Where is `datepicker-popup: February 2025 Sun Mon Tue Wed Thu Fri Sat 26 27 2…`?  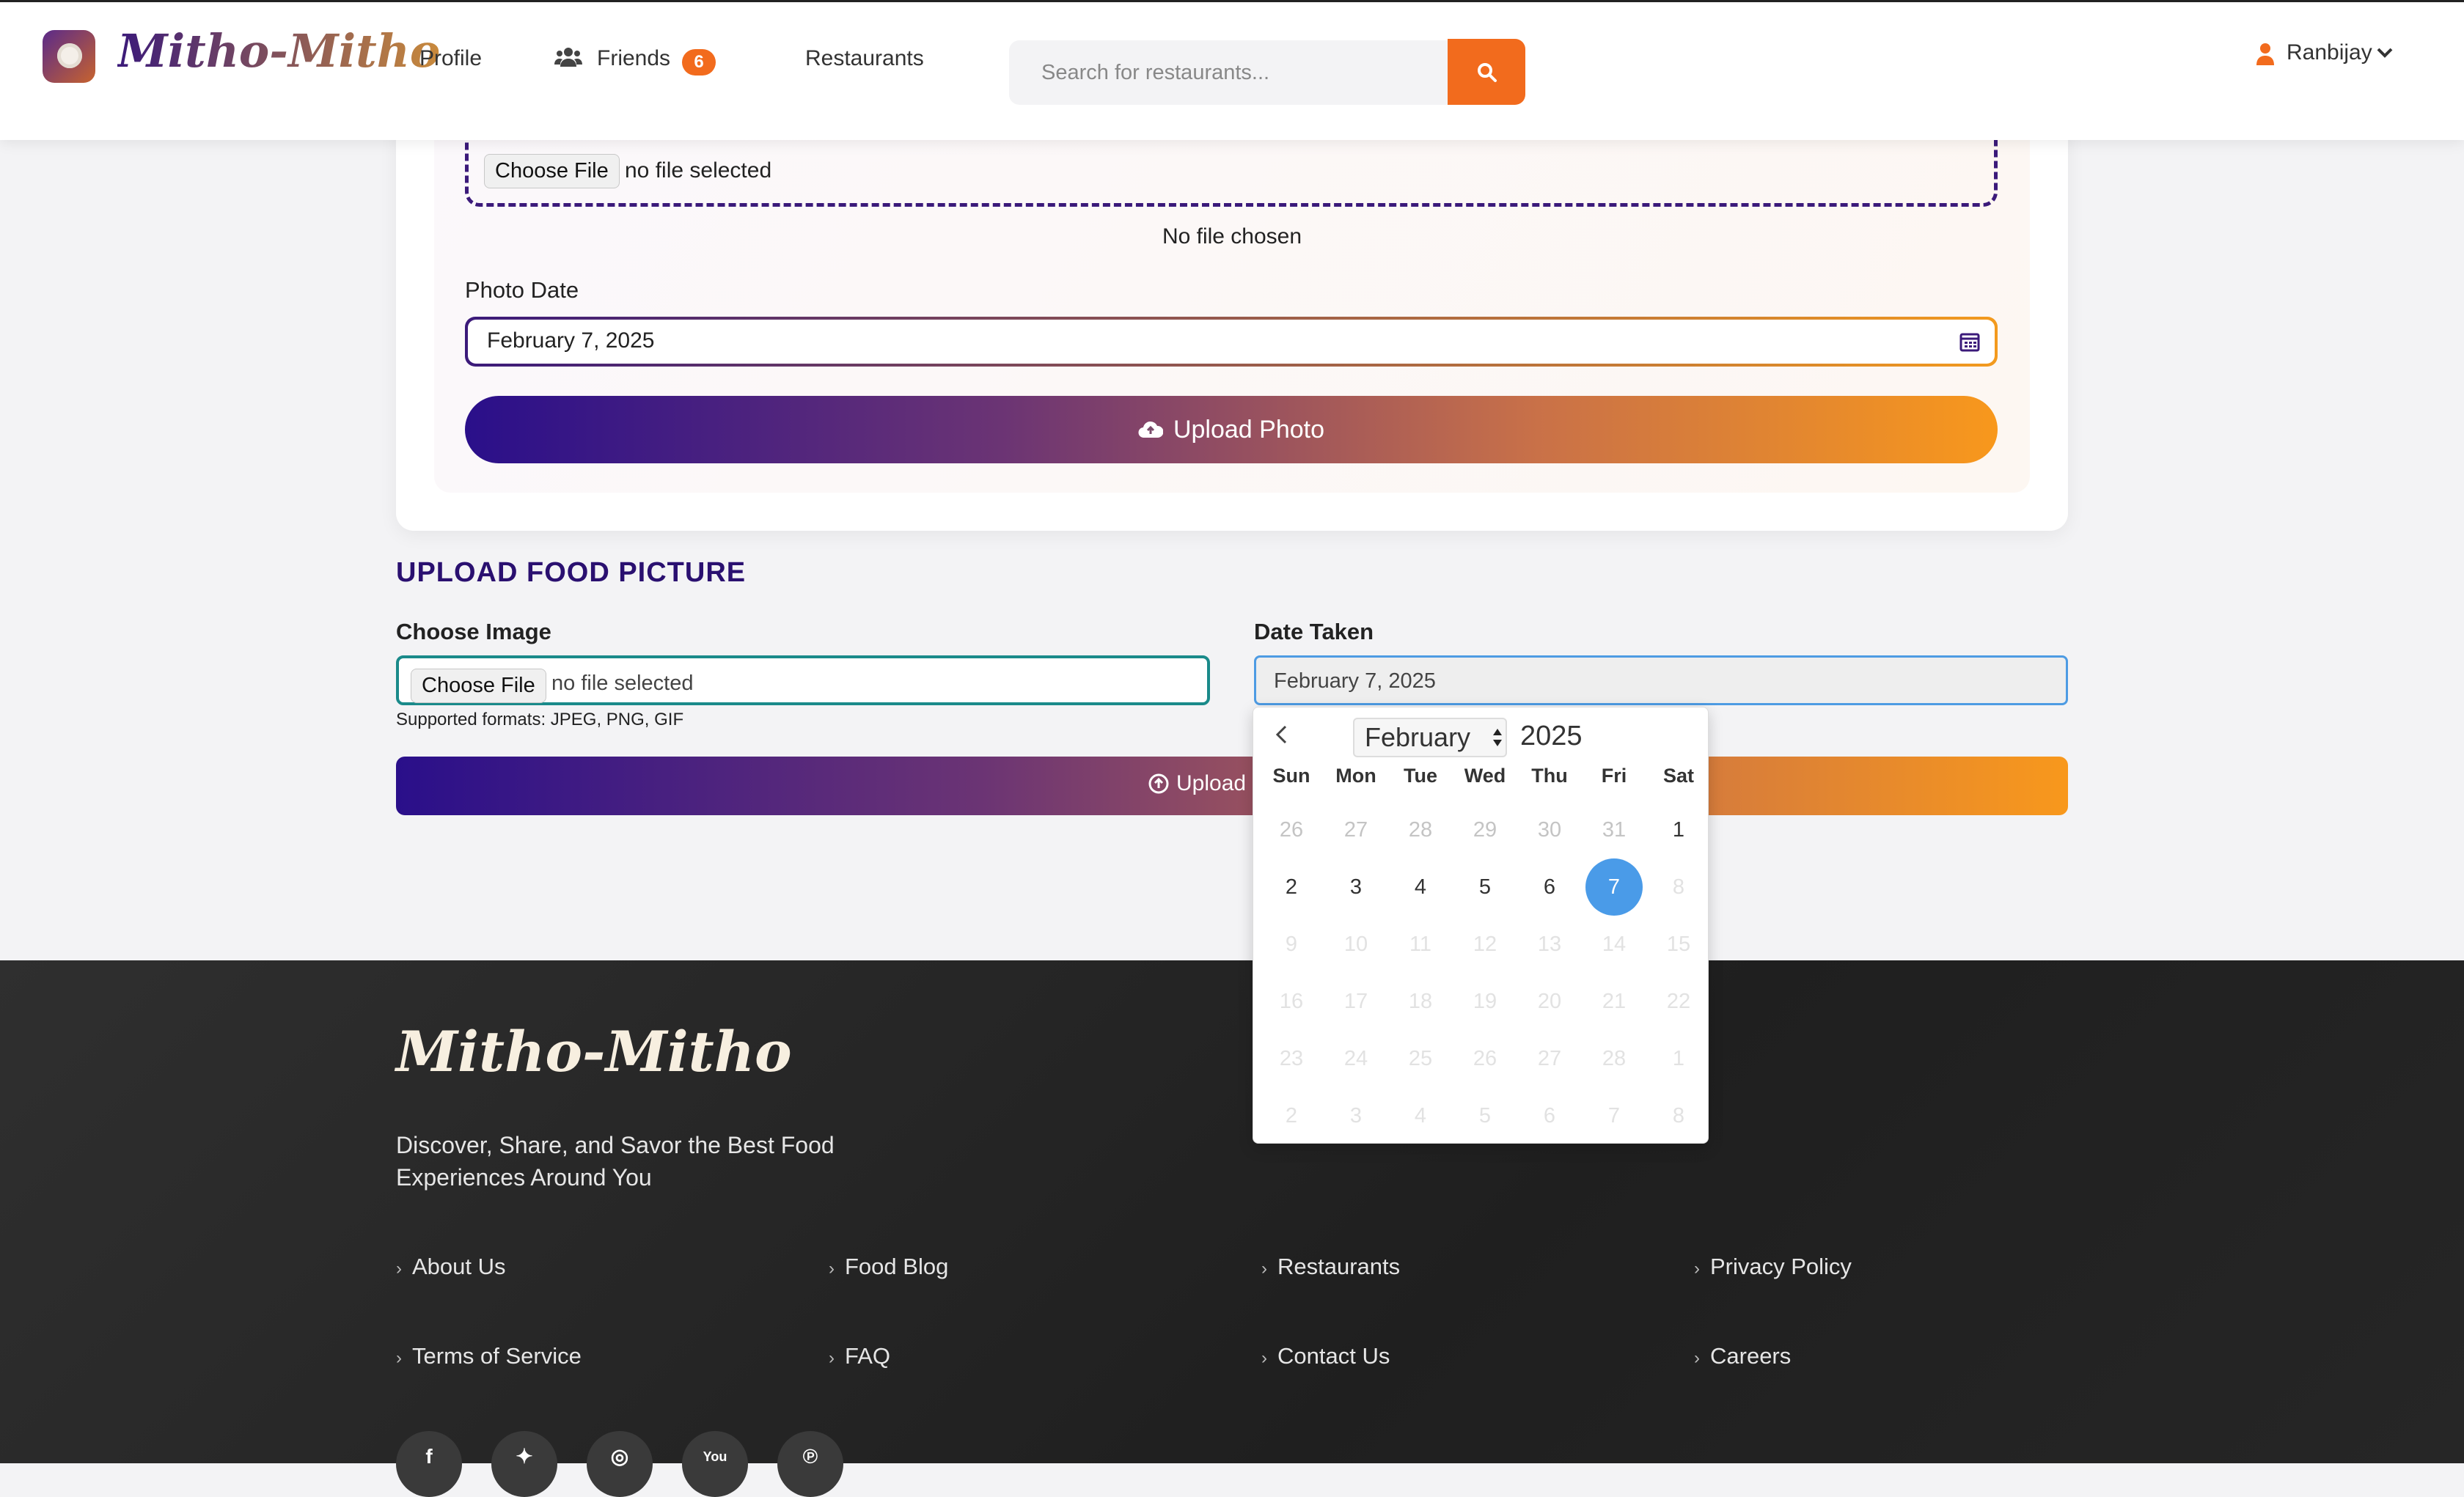
datepicker-popup: February 2025 Sun Mon Tue Wed Thu Fri Sat 26 27 2… is located at coordinates (1481, 926).